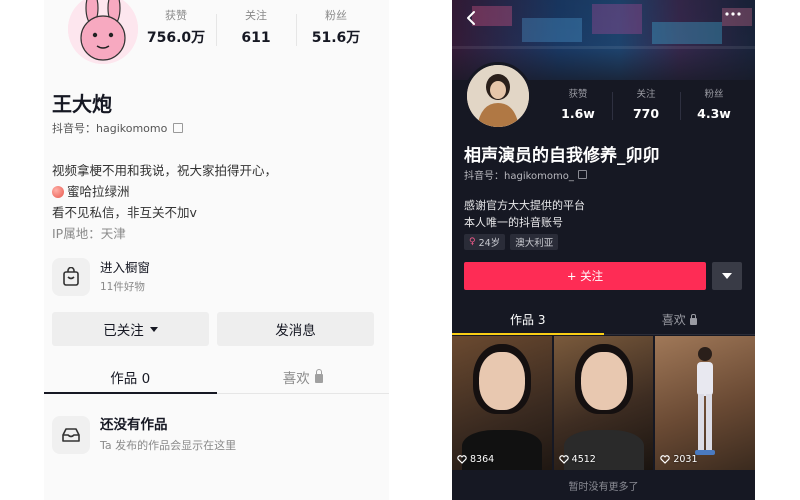 The height and width of the screenshot is (500, 800). I want to click on left-stat-likes: 获赞 756.0万, so click(176, 30).